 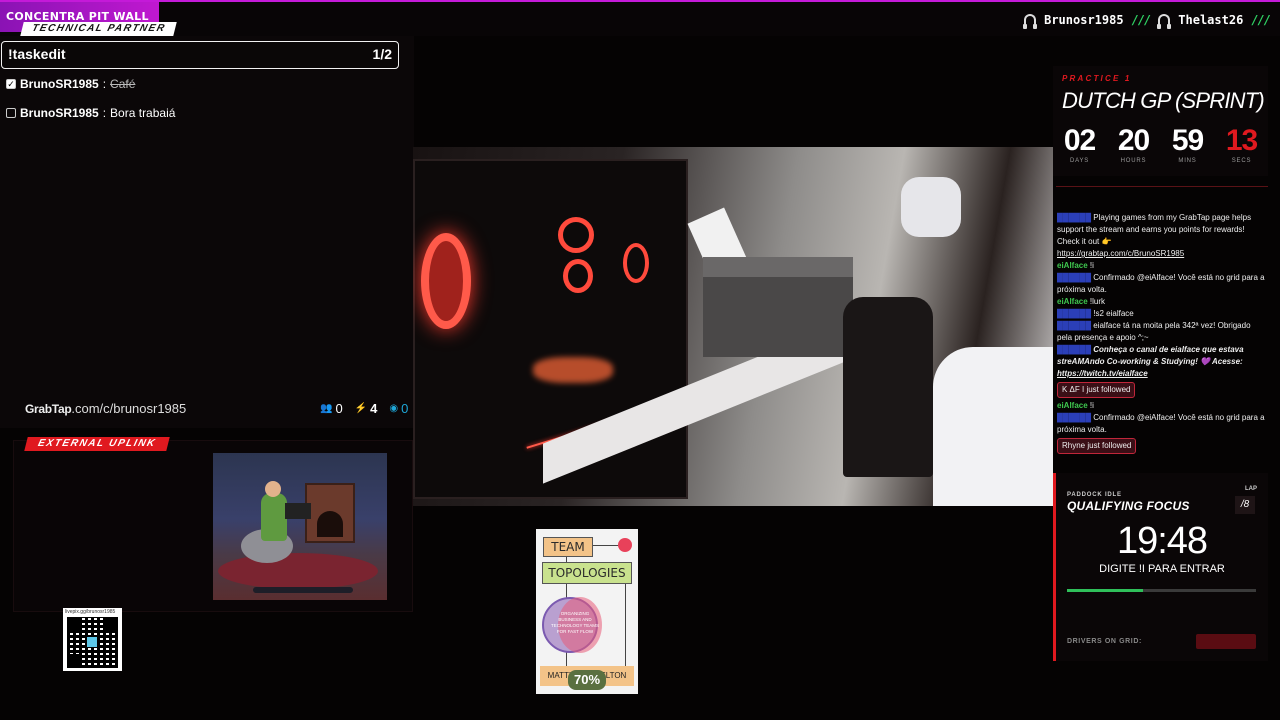 What do you see at coordinates (1097, 446) in the screenshot?
I see `follow-alert: Rhyne just followed` at bounding box center [1097, 446].